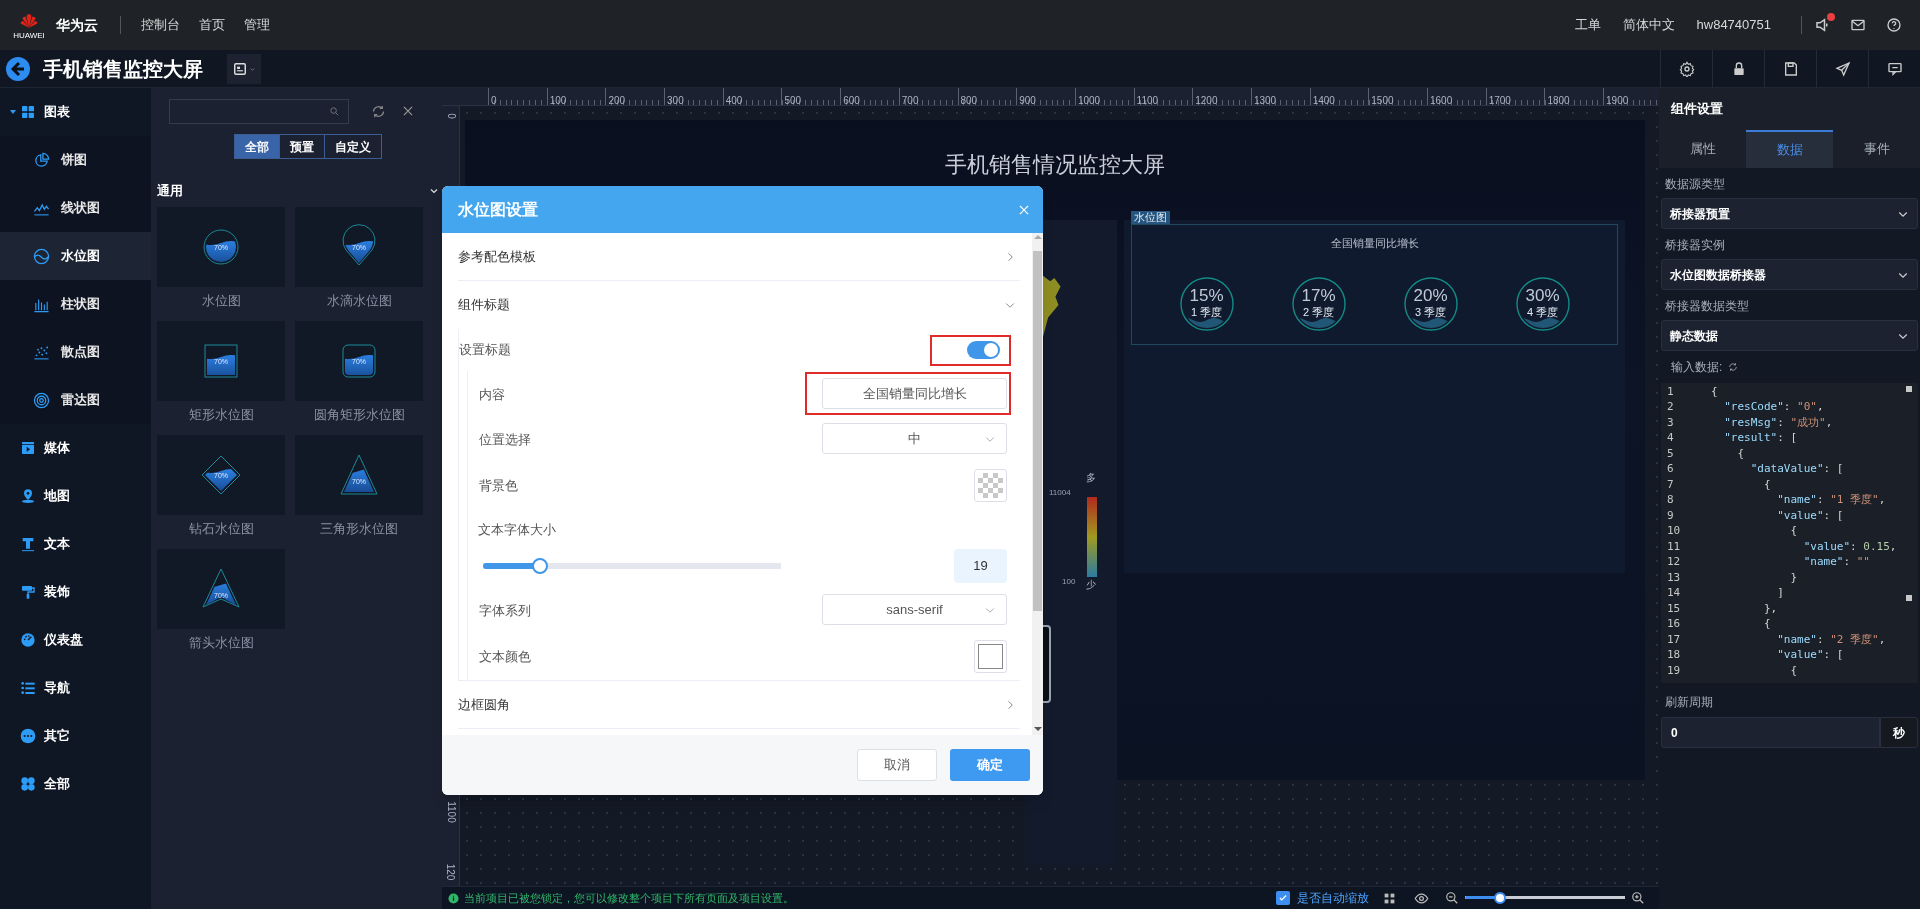  I want to click on panel-tab: 事件, so click(1876, 149).